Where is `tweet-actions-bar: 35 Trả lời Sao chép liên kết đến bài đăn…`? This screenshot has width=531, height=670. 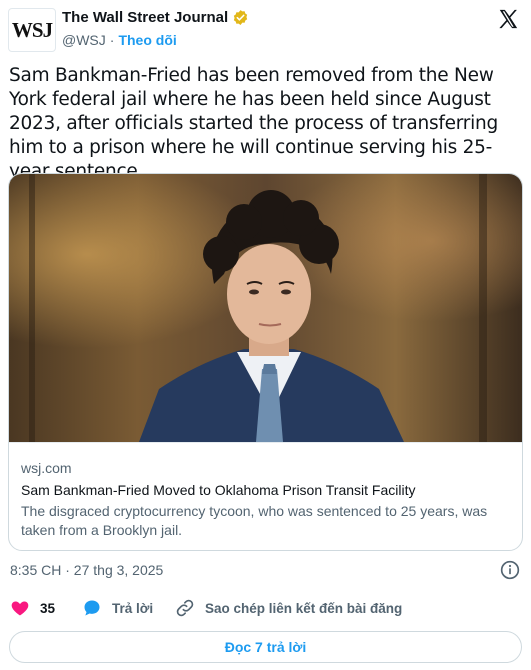
tweet-actions-bar: 35 Trả lời Sao chép liên kết đến bài đăn… is located at coordinates (265, 611).